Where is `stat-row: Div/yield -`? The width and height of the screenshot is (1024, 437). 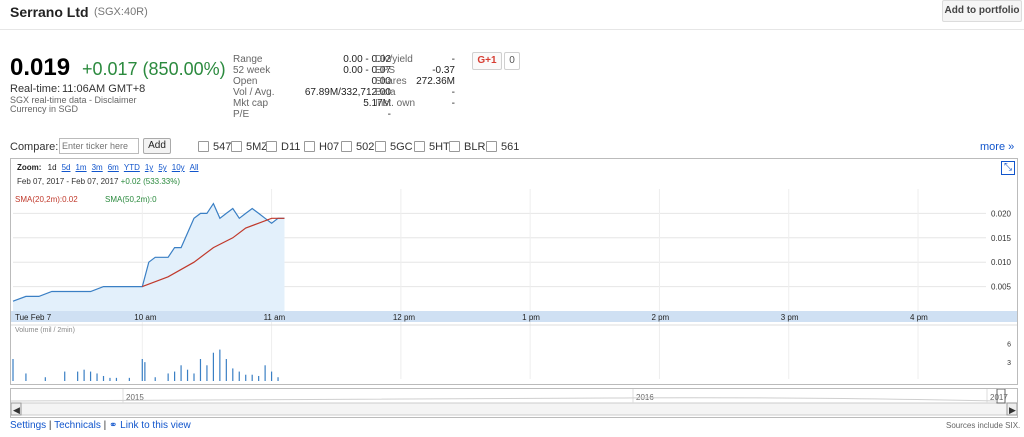
stat-row: Div/yield - is located at coordinates (415, 59).